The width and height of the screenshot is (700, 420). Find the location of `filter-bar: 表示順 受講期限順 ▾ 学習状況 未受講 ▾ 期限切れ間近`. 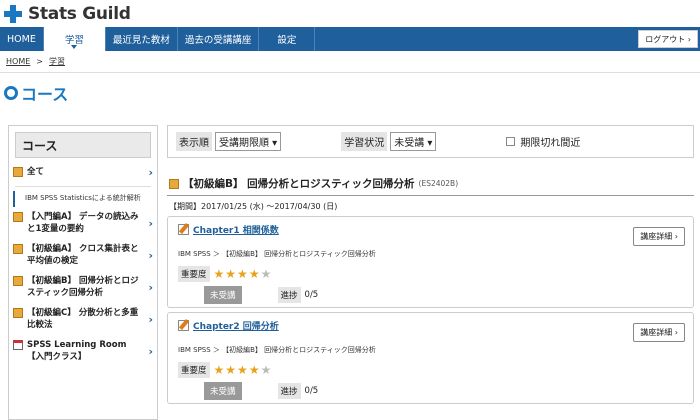

filter-bar: 表示順 受講期限順 ▾ 学習状況 未受講 ▾ 期限切れ間近 is located at coordinates (430, 141).